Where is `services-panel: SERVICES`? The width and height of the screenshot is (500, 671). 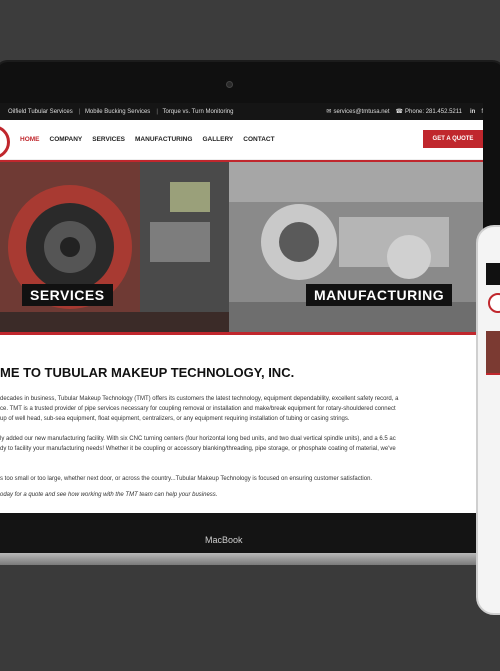 services-panel: SERVICES is located at coordinates (114, 247).